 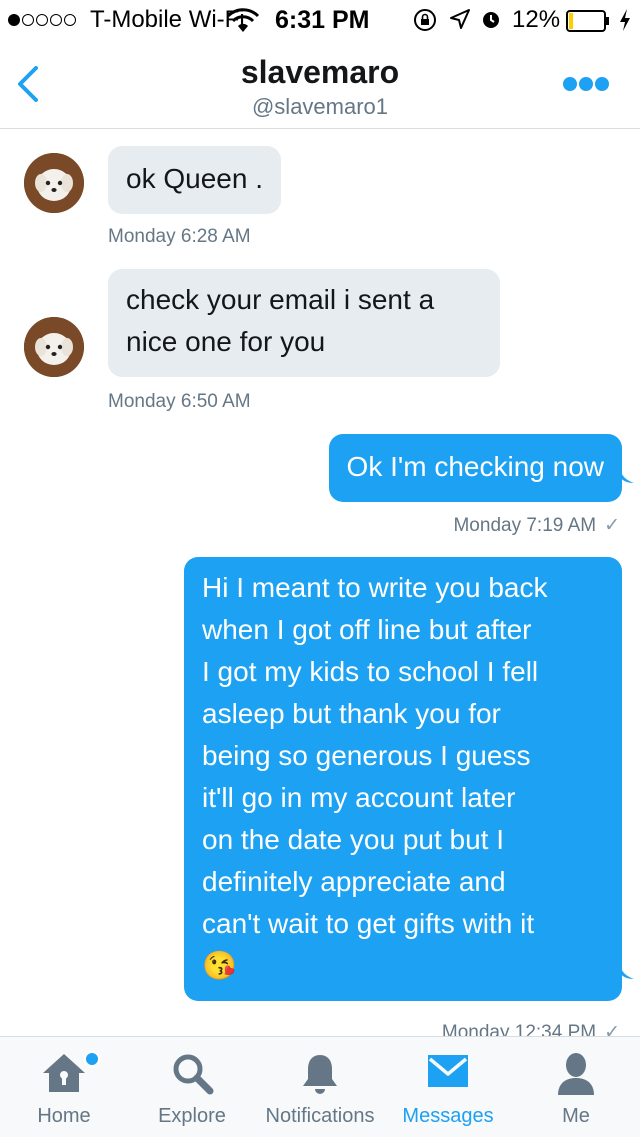 What do you see at coordinates (192, 1116) in the screenshot?
I see `tab-label: Explore` at bounding box center [192, 1116].